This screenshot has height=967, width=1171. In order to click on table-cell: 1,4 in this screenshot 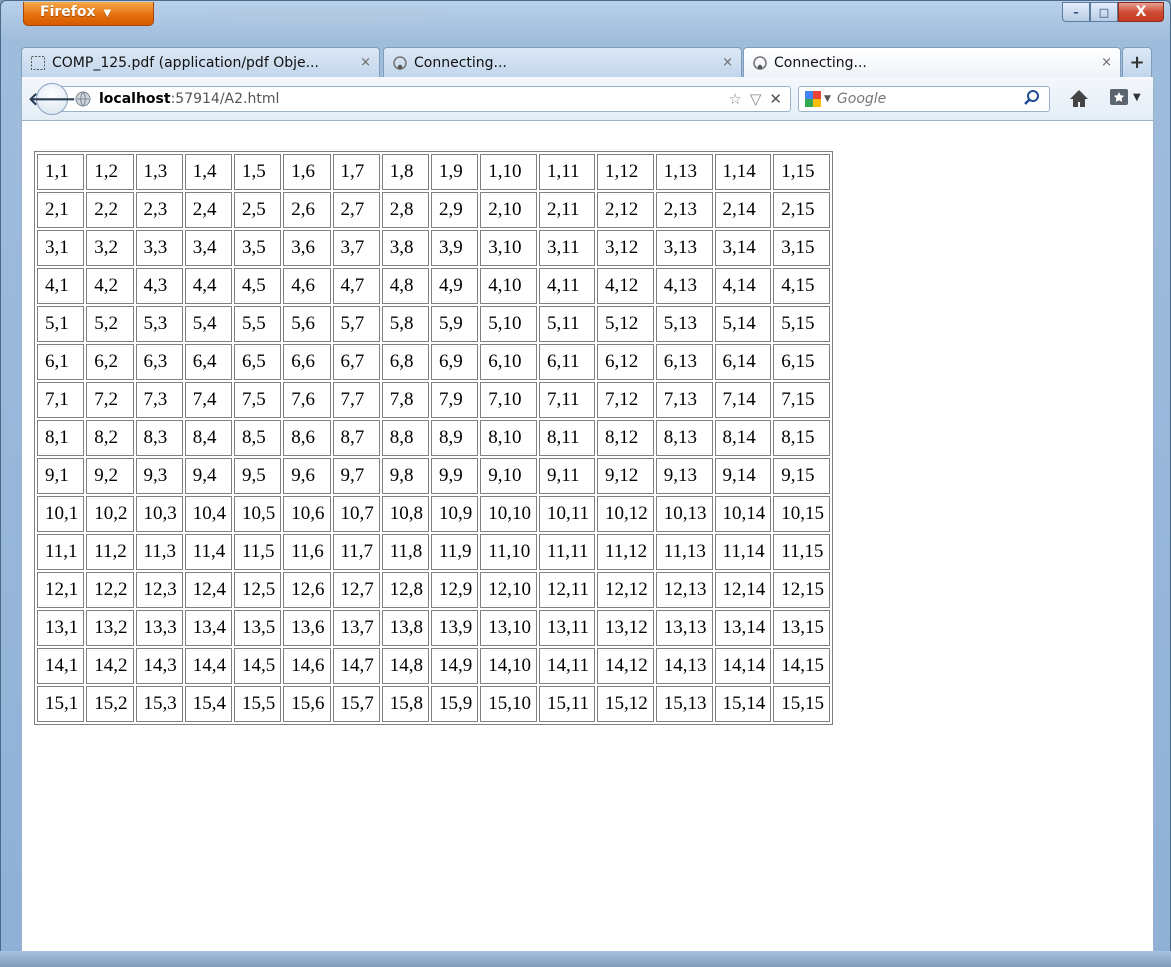, I will do `click(208, 172)`.